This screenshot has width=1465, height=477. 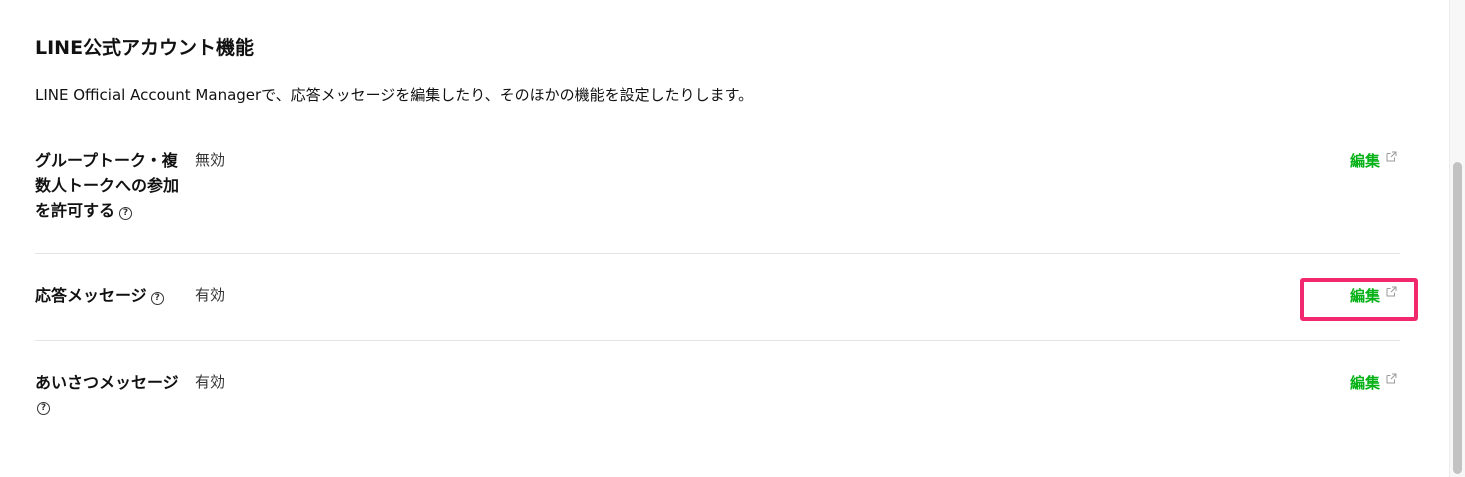 I want to click on setting-label-line: 数人トークへの参加, so click(x=107, y=185).